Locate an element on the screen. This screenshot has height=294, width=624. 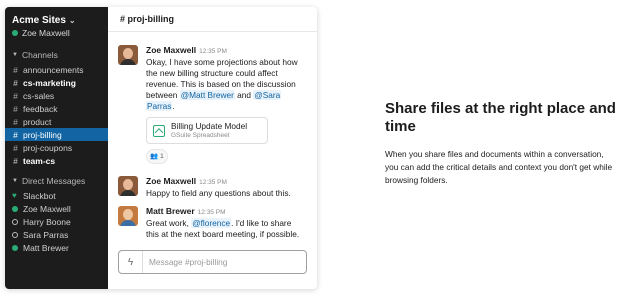
channel-label: product is located at coordinates (37, 121).